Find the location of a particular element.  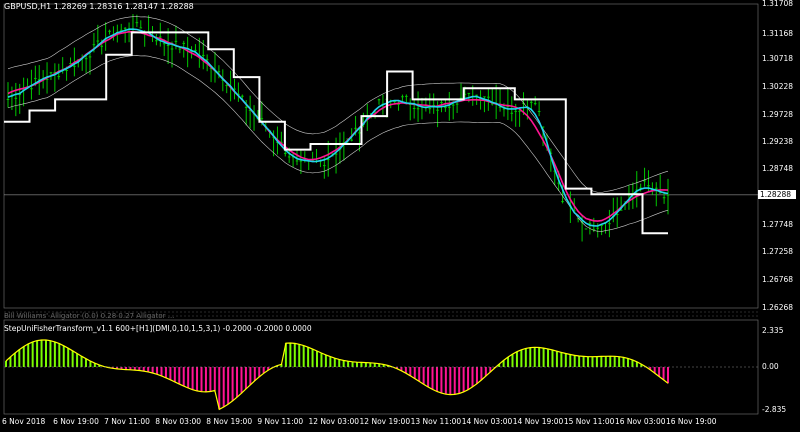

time-tick-label: 14 Nov 03:00 is located at coordinates (487, 421).